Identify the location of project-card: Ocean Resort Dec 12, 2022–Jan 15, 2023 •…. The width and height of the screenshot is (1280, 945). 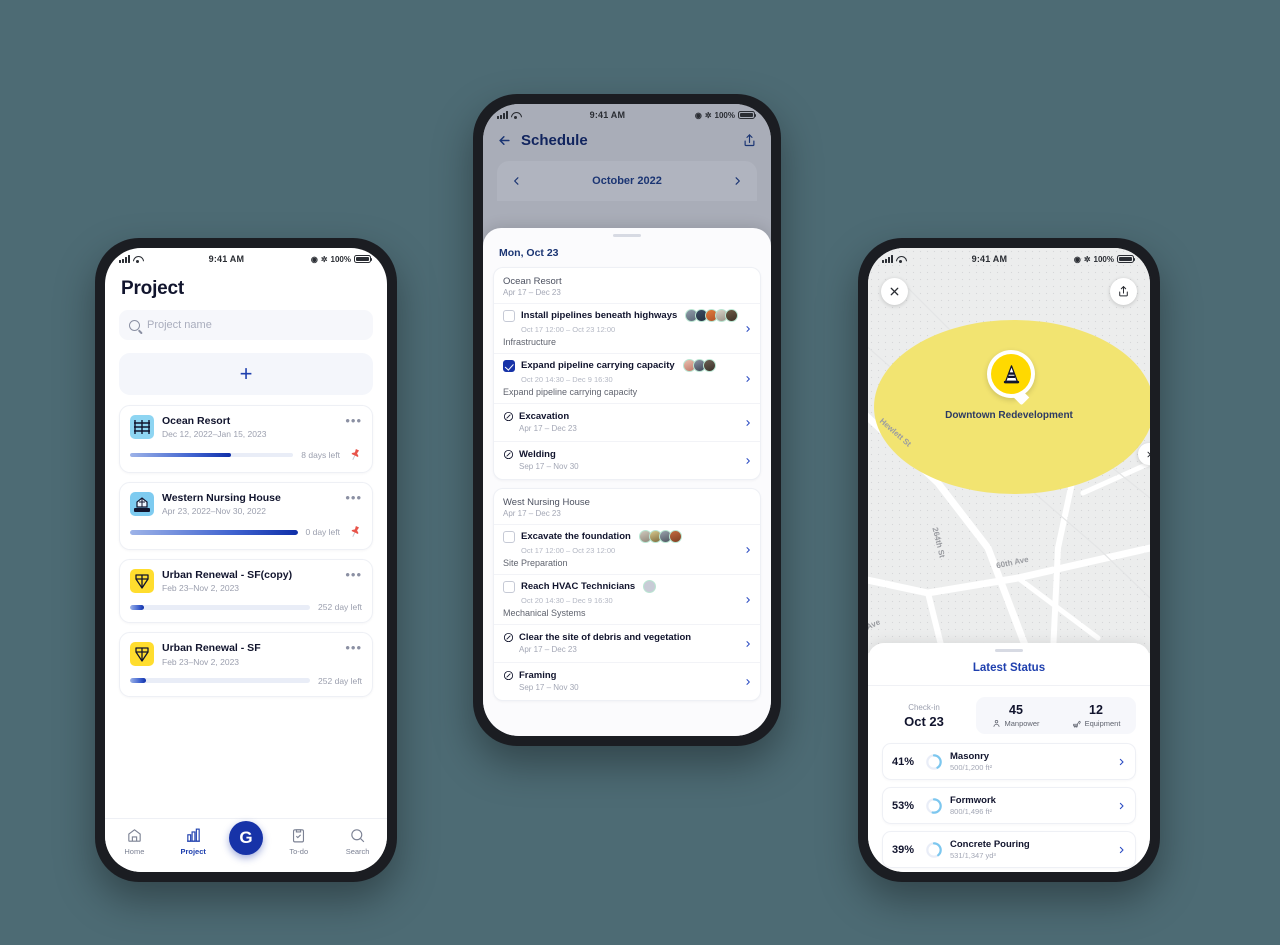
(246, 439).